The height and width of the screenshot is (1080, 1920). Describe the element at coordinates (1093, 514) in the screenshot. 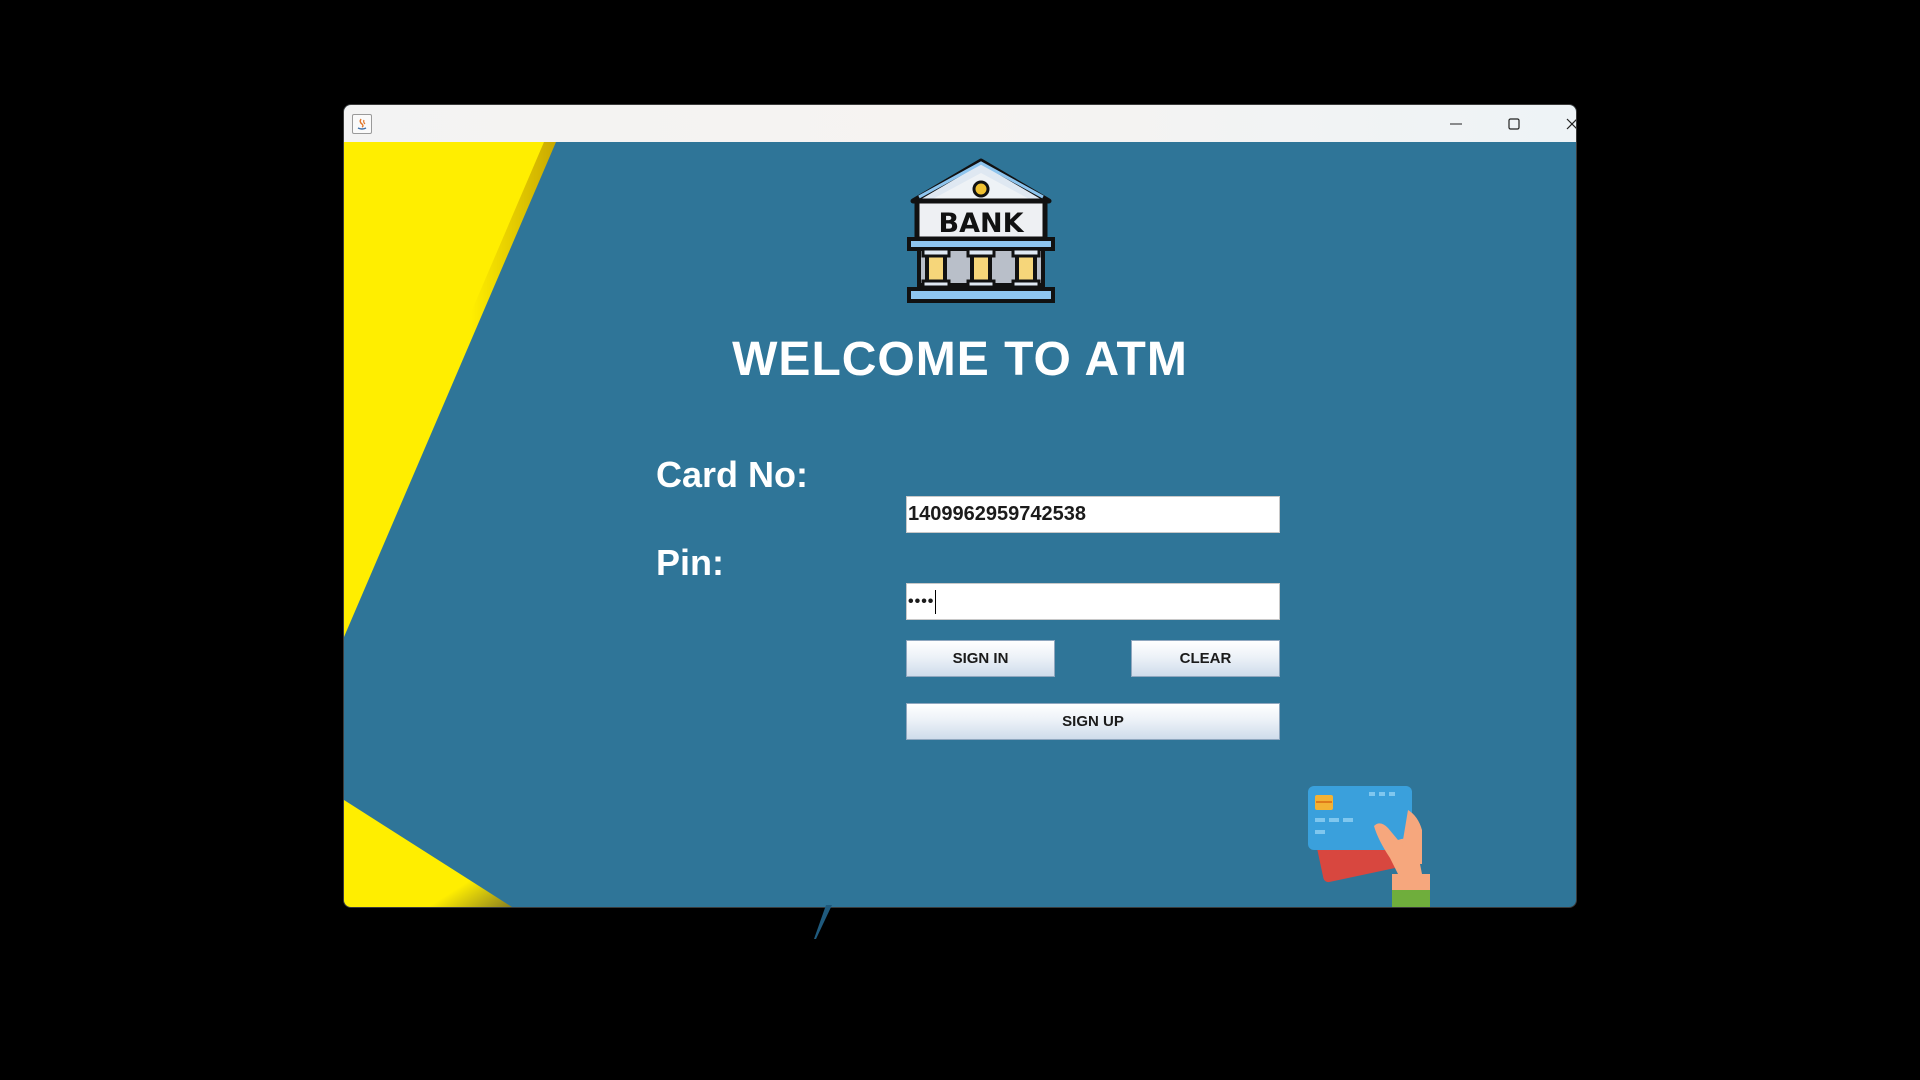

I see `card-number-input: 1409962959742538` at that location.